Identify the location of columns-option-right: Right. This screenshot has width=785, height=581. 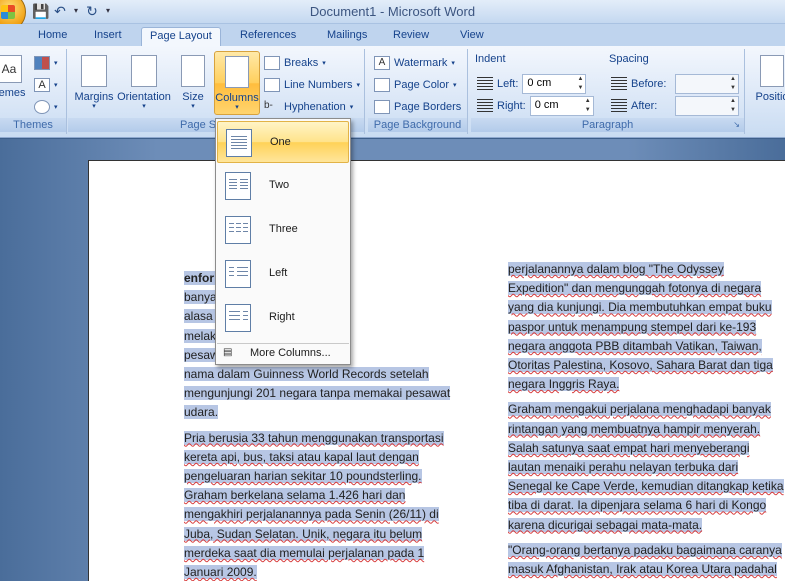
(283, 318).